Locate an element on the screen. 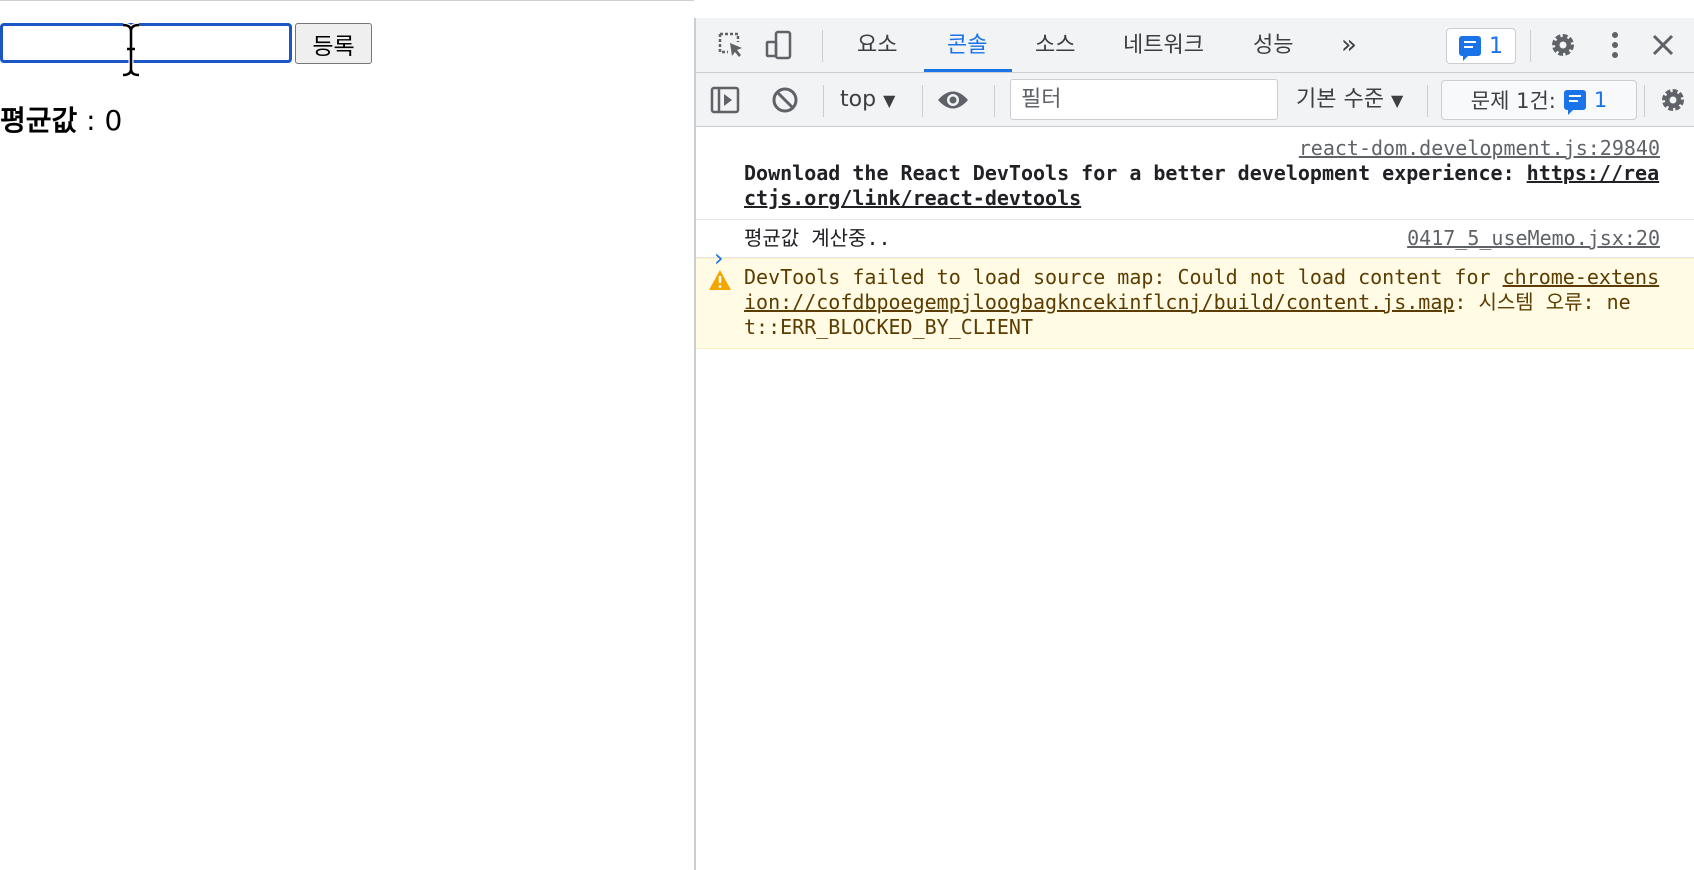 This screenshot has width=1694, height=870. more-options-icon is located at coordinates (1615, 45).